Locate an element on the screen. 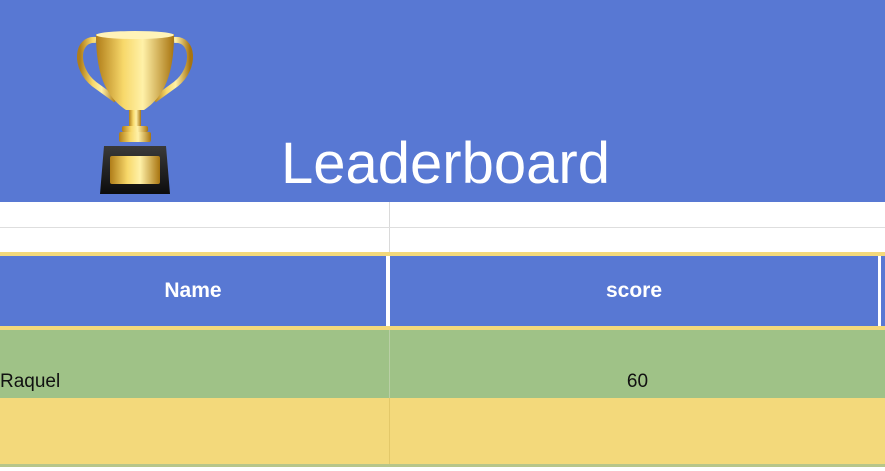  name-cell: Raquel is located at coordinates (195, 364).